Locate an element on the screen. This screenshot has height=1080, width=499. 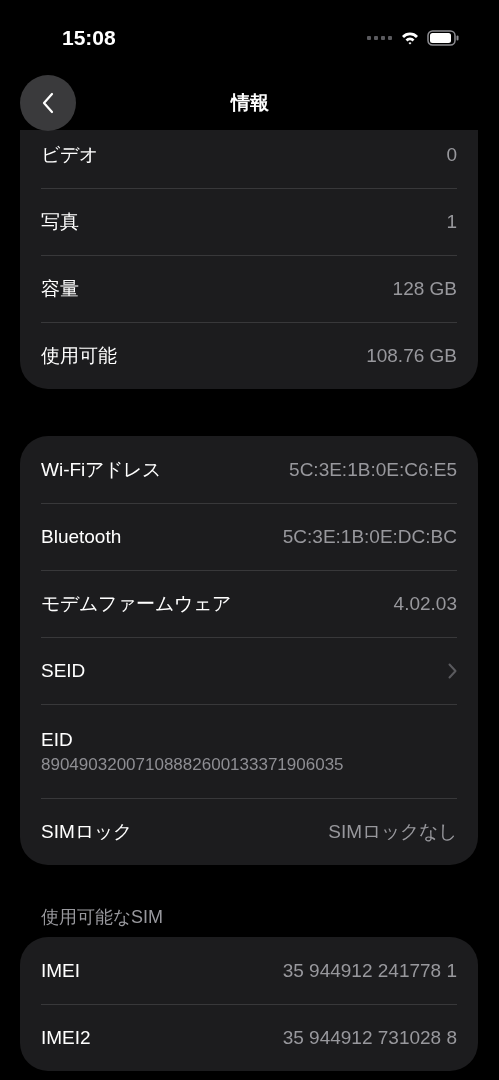
row-label: 使用可能 is located at coordinates (79, 356).